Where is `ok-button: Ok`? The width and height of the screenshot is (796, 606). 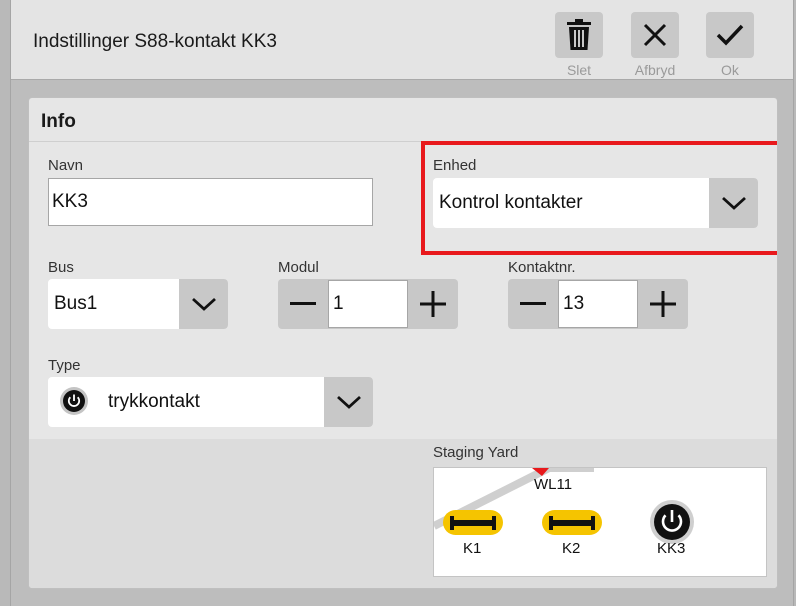 ok-button: Ok is located at coordinates (730, 45).